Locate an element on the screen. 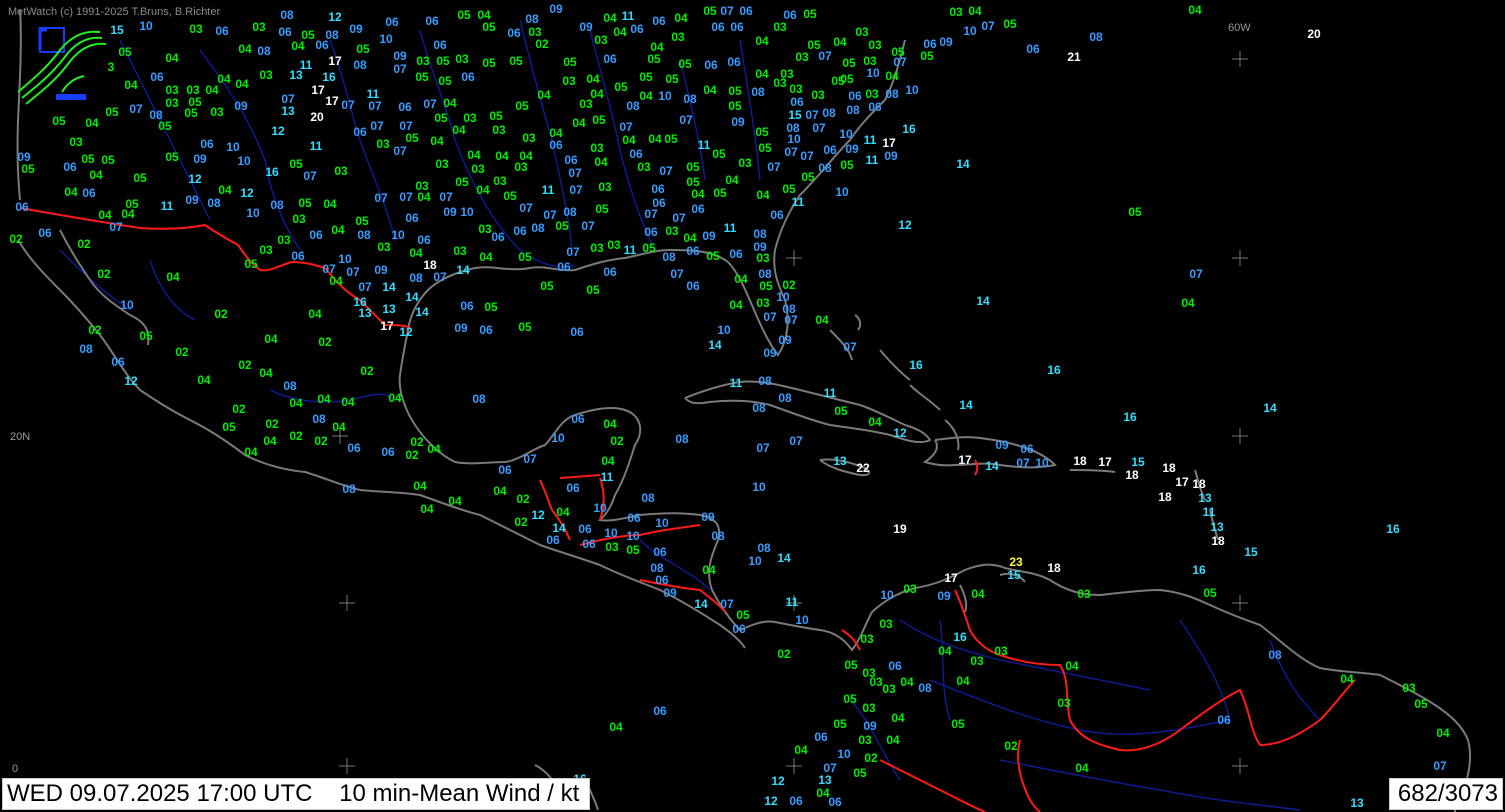 The image size is (1505, 812). wind-station-value: 16 is located at coordinates (916, 365).